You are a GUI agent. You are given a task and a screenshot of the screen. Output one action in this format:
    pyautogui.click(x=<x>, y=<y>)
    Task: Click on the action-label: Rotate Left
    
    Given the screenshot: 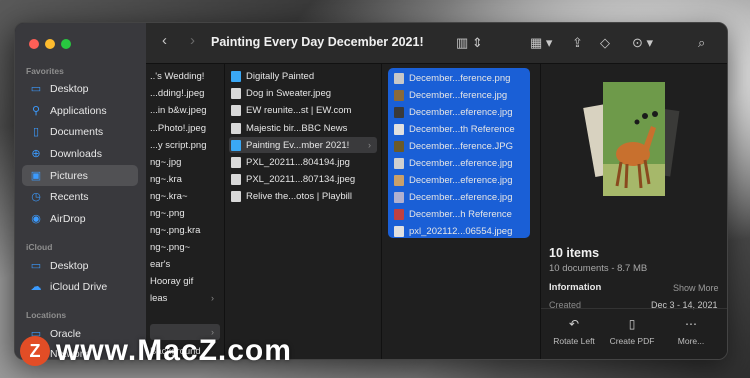 What is the action you would take?
    pyautogui.click(x=574, y=341)
    